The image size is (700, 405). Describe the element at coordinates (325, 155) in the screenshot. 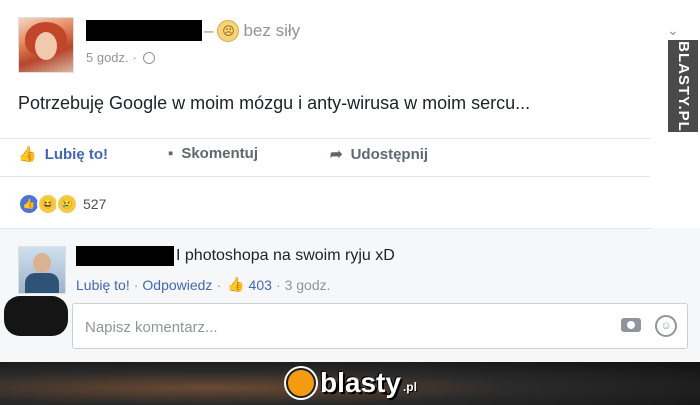

I see `post-actions: 👍 Lubię to! ▪ Skomentuj ➦ Udostępnij` at that location.